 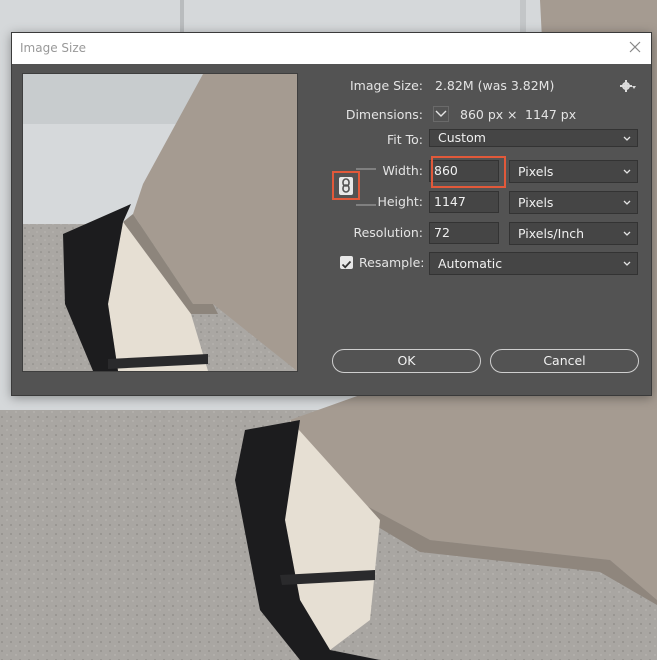 I want to click on dimensions-times: ×, so click(x=512, y=114).